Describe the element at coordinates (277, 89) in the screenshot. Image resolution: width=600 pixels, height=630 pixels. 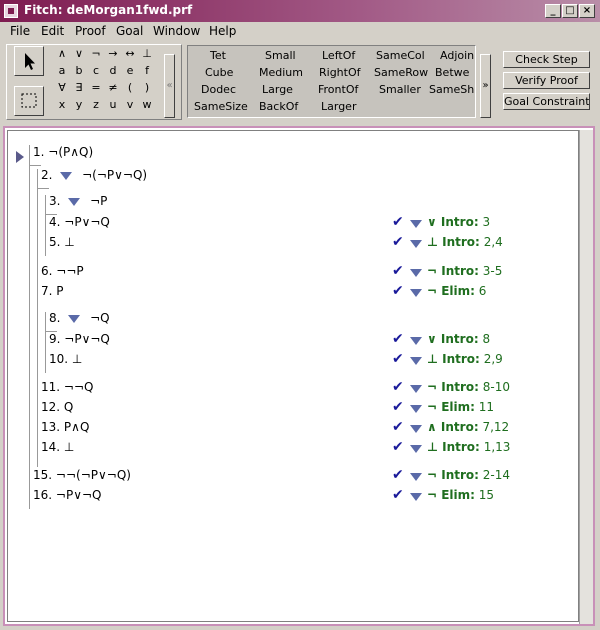
I see `predicate-large: Large` at that location.